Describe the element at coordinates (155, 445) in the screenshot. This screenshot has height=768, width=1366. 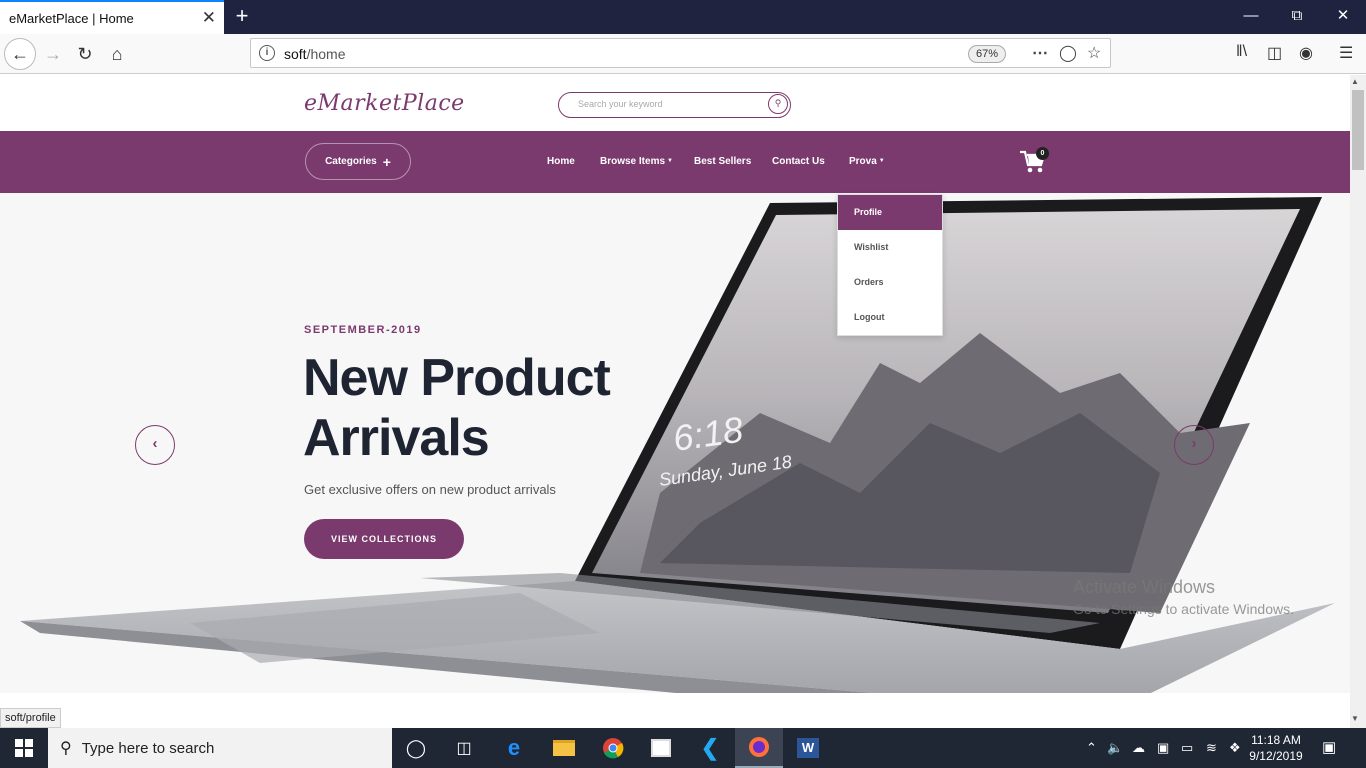
I see `slider-prev-button: ‹` at that location.